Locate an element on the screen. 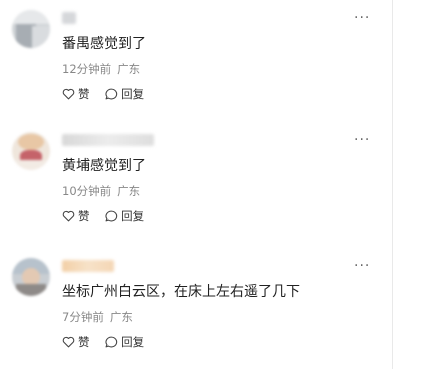 This screenshot has height=376, width=425. comment-time: 10分钟前 is located at coordinates (87, 191).